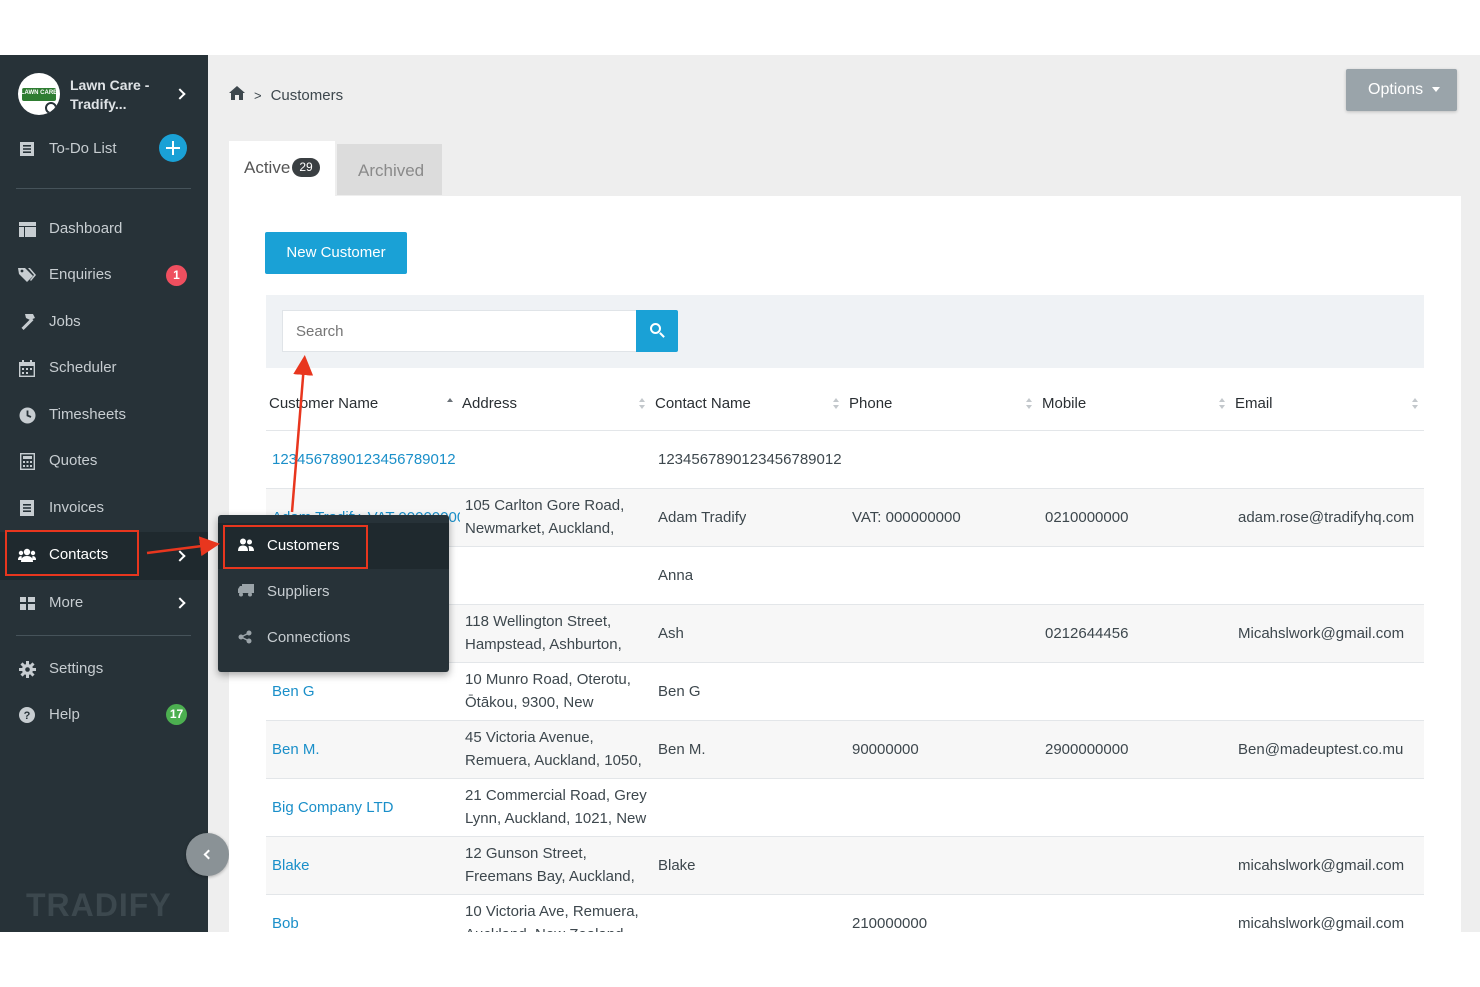  Describe the element at coordinates (906, 517) in the screenshot. I see `phone: VAT: 000000000` at that location.